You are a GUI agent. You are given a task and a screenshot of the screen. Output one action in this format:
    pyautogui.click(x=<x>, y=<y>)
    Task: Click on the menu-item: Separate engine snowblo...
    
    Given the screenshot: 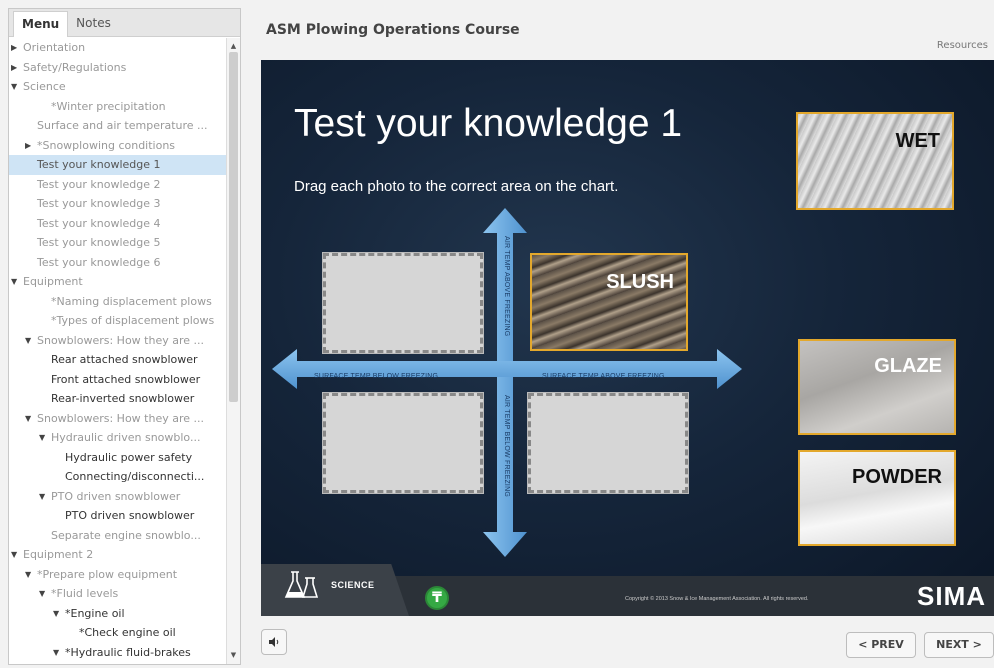 What is the action you would take?
    pyautogui.click(x=117, y=536)
    